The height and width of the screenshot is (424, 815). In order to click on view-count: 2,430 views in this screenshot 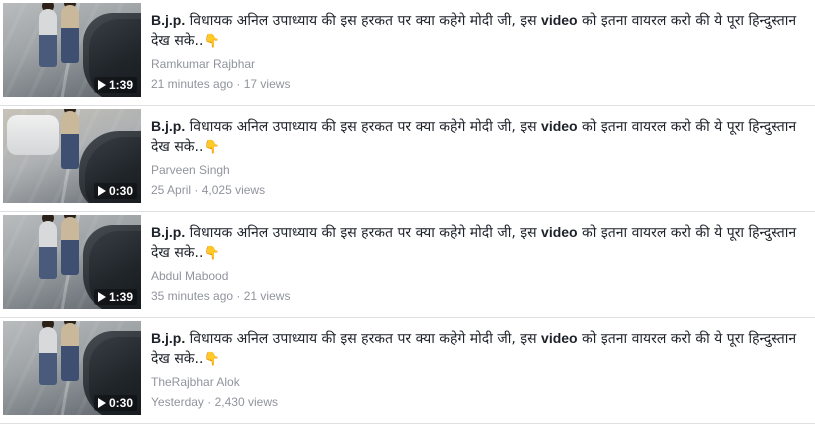, I will do `click(246, 402)`.